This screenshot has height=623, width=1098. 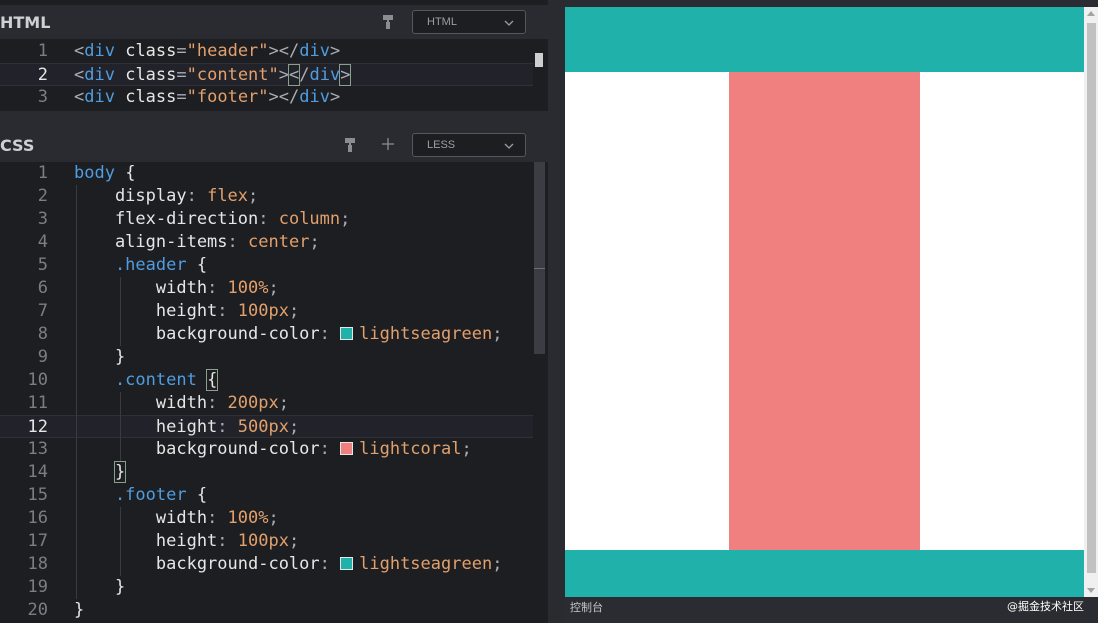 What do you see at coordinates (586, 607) in the screenshot?
I see `console-tab: 控制台` at bounding box center [586, 607].